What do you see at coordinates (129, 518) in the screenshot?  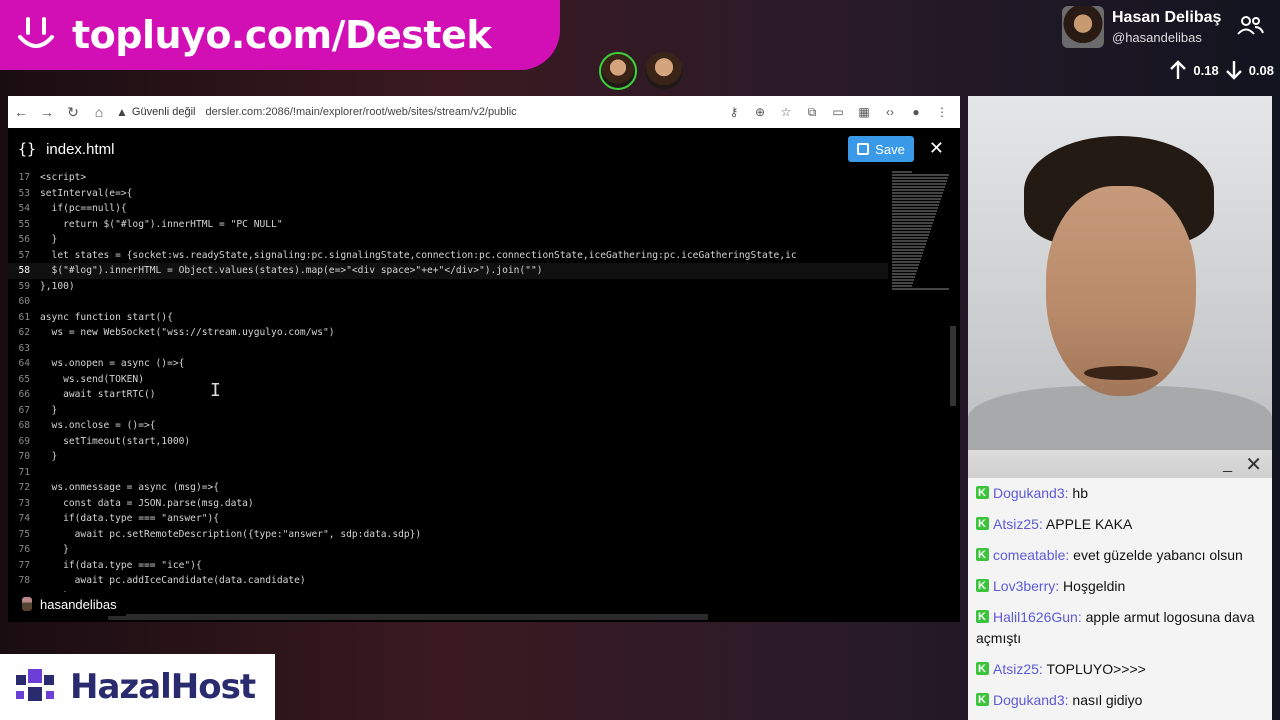 I see `code-text: if(data.type === "answer"){` at bounding box center [129, 518].